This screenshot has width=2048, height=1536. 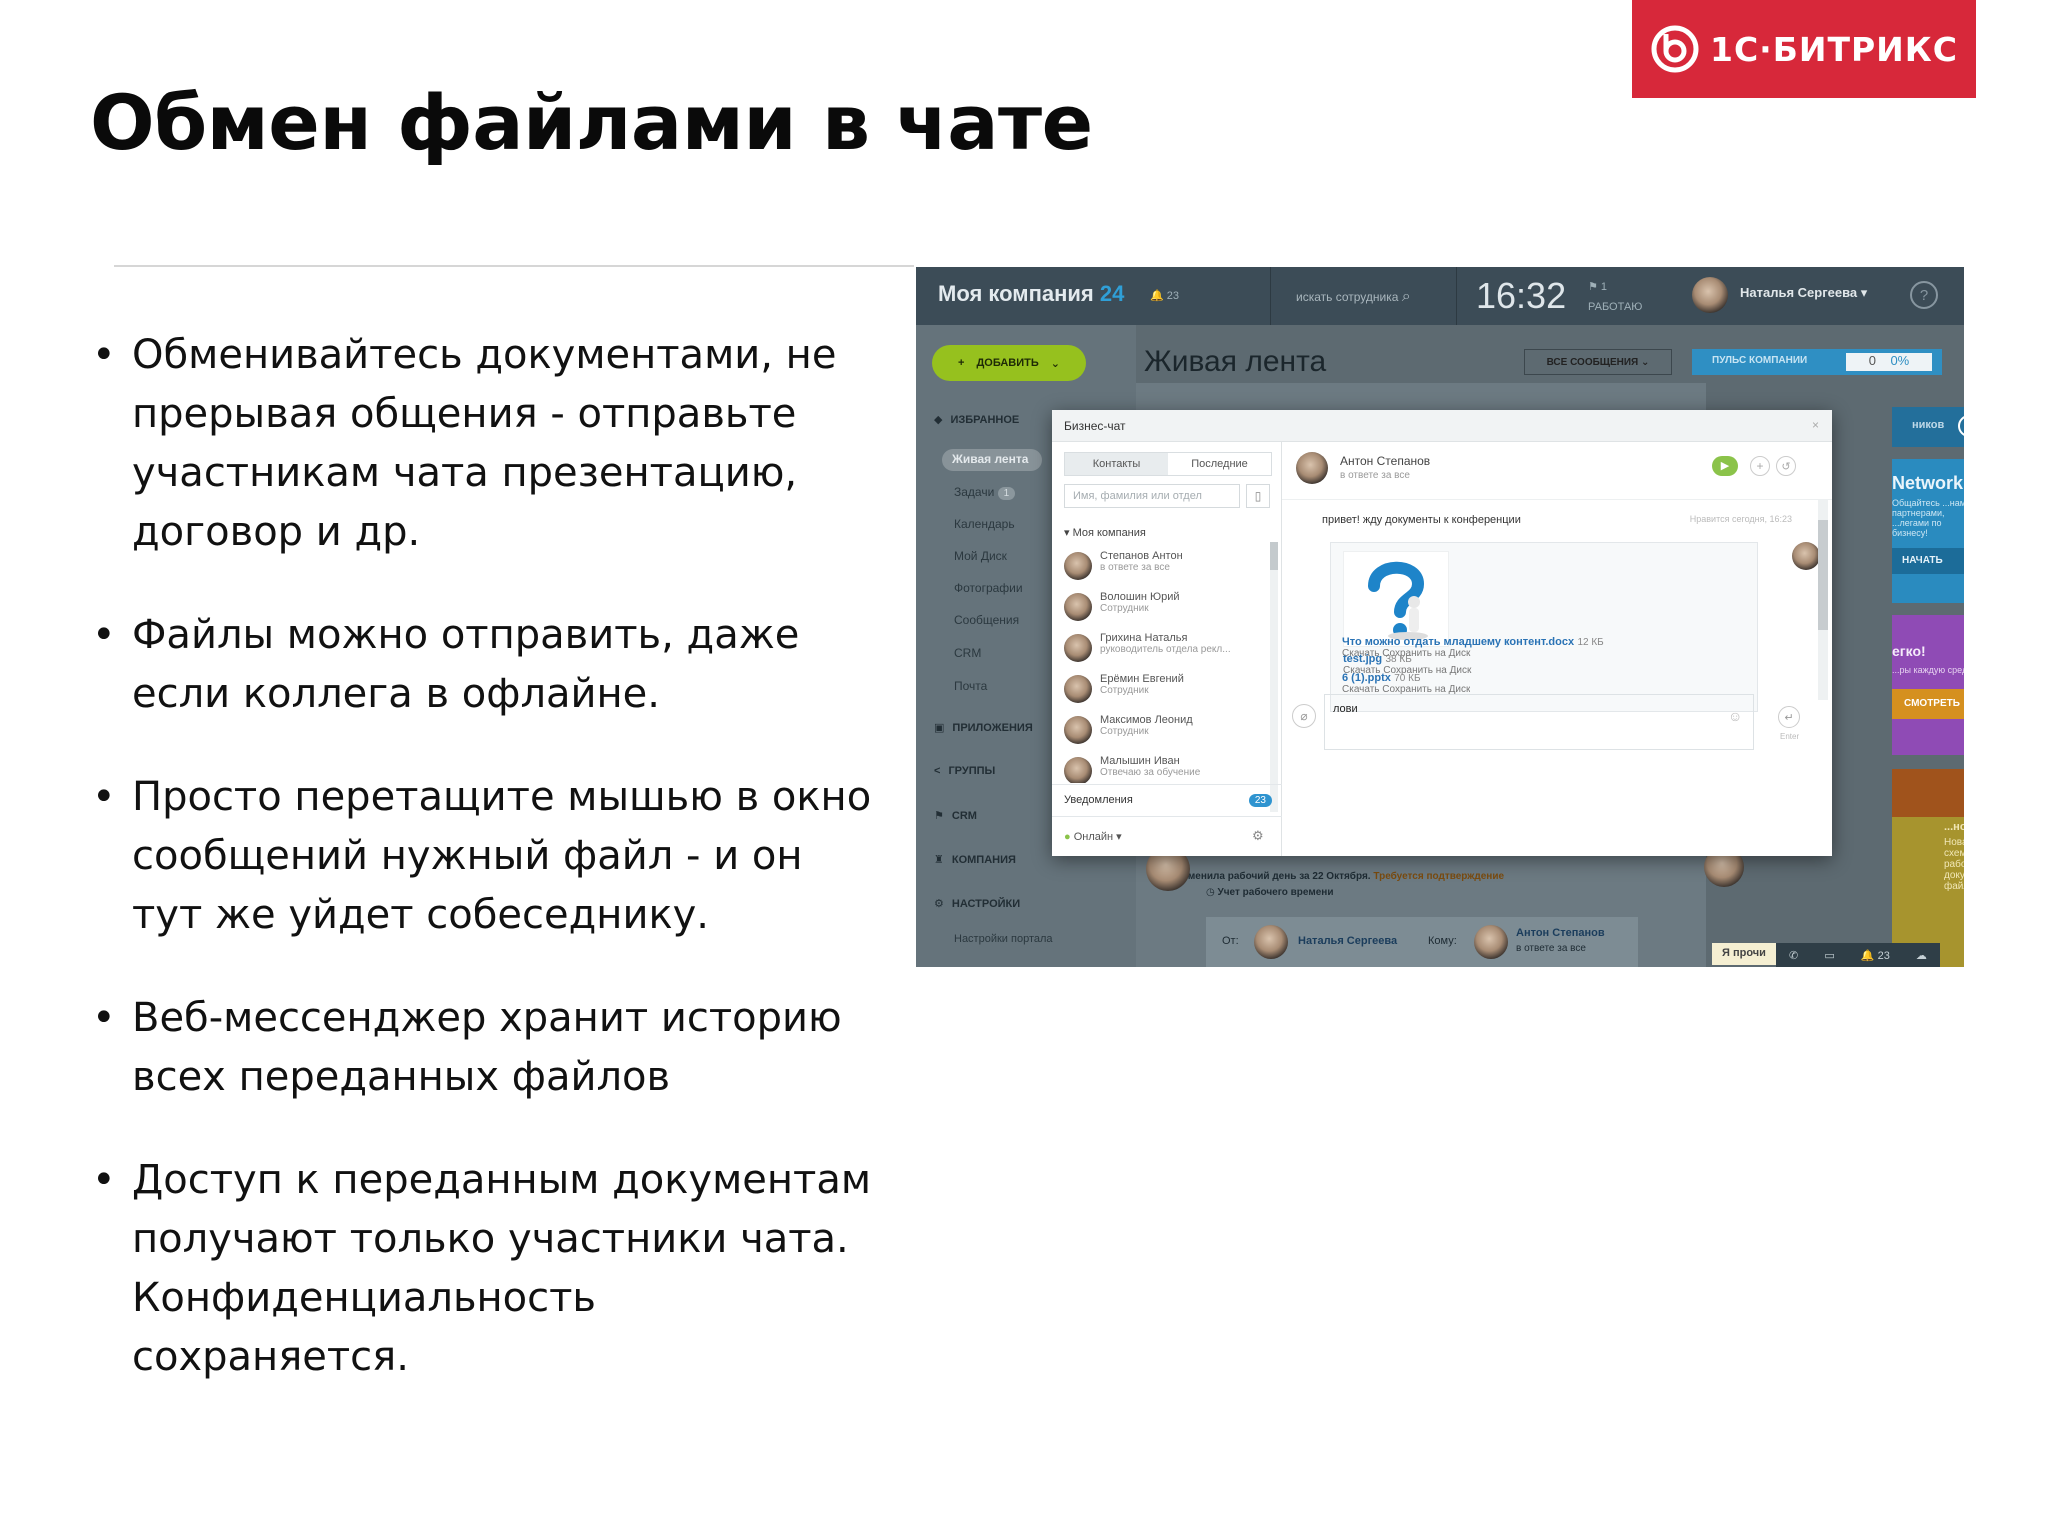 I want to click on work-status: ⚑ 1 РАБОТАЮ, so click(x=1615, y=297).